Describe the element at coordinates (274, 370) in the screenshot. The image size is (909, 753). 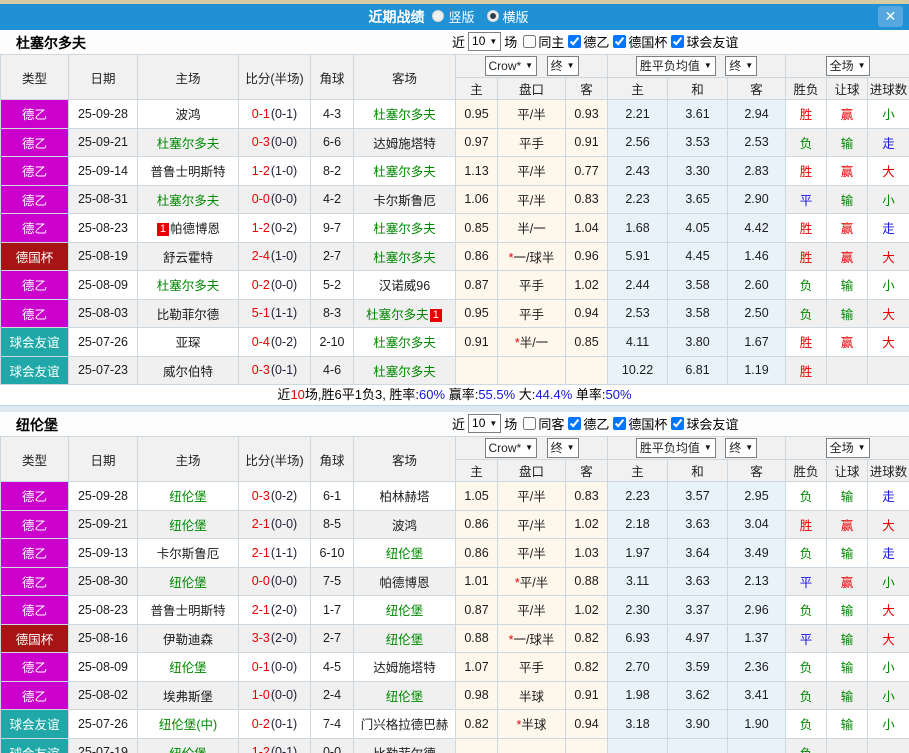
I see `score-cell: 0-3(0-1)` at that location.